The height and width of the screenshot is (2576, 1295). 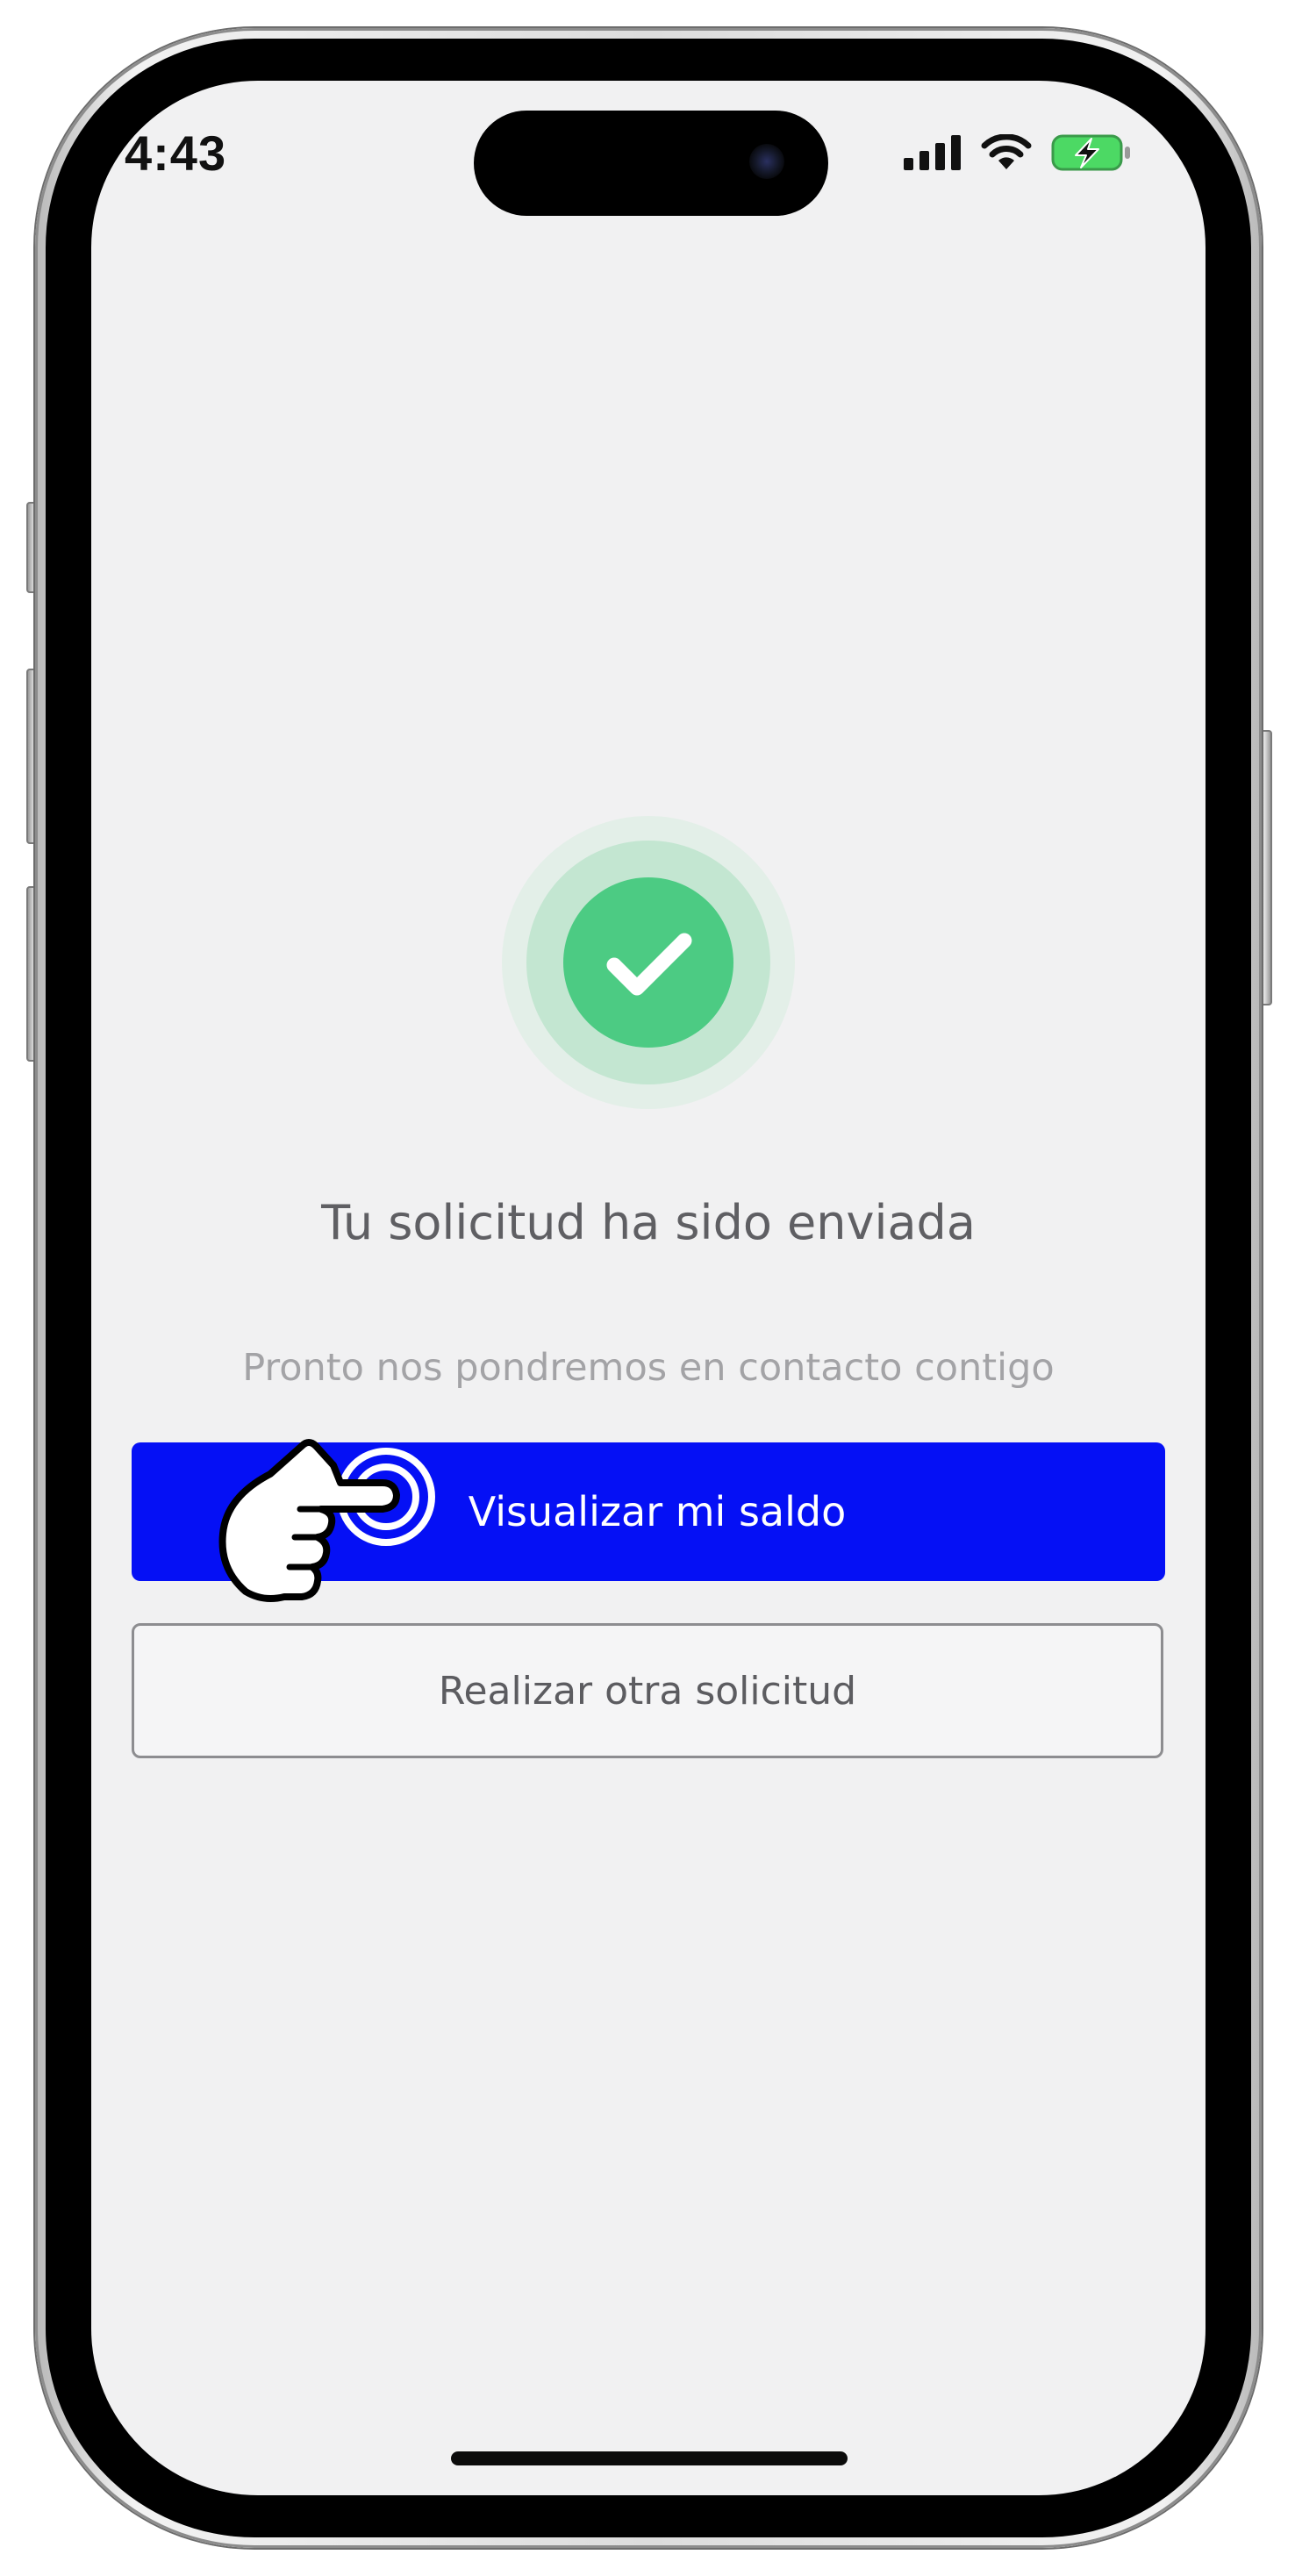 I want to click on status-time: 4:43, so click(x=176, y=153).